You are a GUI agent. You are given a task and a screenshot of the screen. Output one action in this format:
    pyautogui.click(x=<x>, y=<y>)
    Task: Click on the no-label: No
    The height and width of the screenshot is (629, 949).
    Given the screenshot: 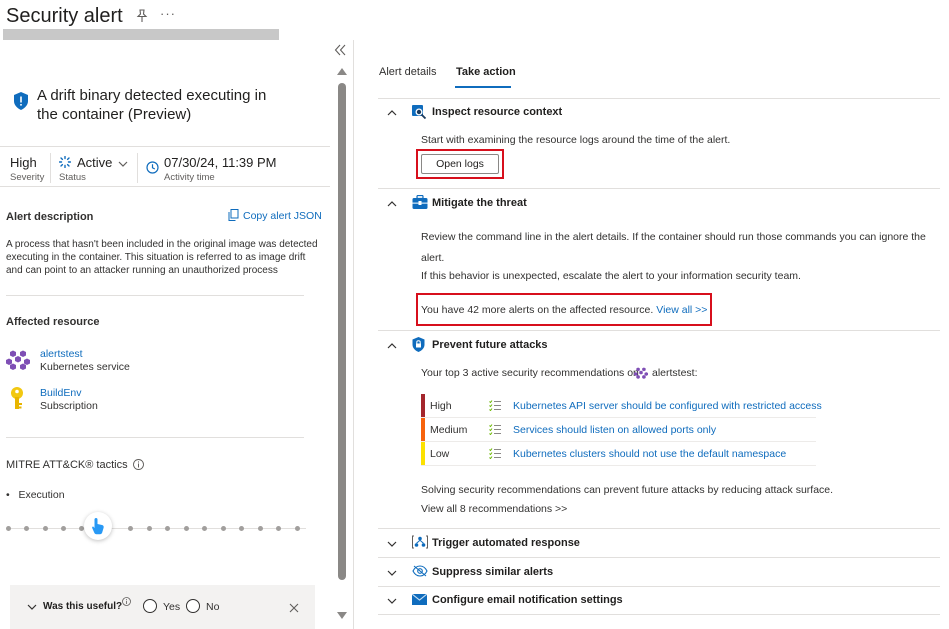 What is the action you would take?
    pyautogui.click(x=213, y=607)
    